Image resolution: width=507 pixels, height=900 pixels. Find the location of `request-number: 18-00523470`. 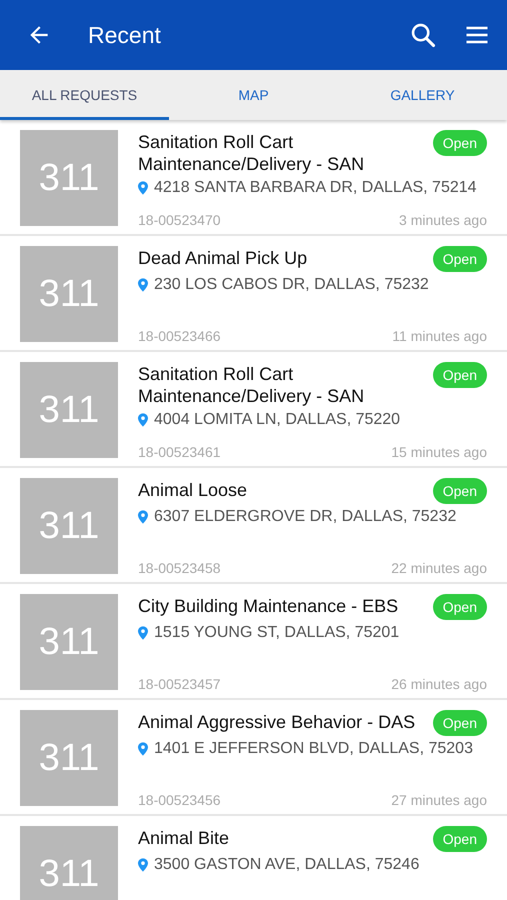

request-number: 18-00523470 is located at coordinates (179, 220).